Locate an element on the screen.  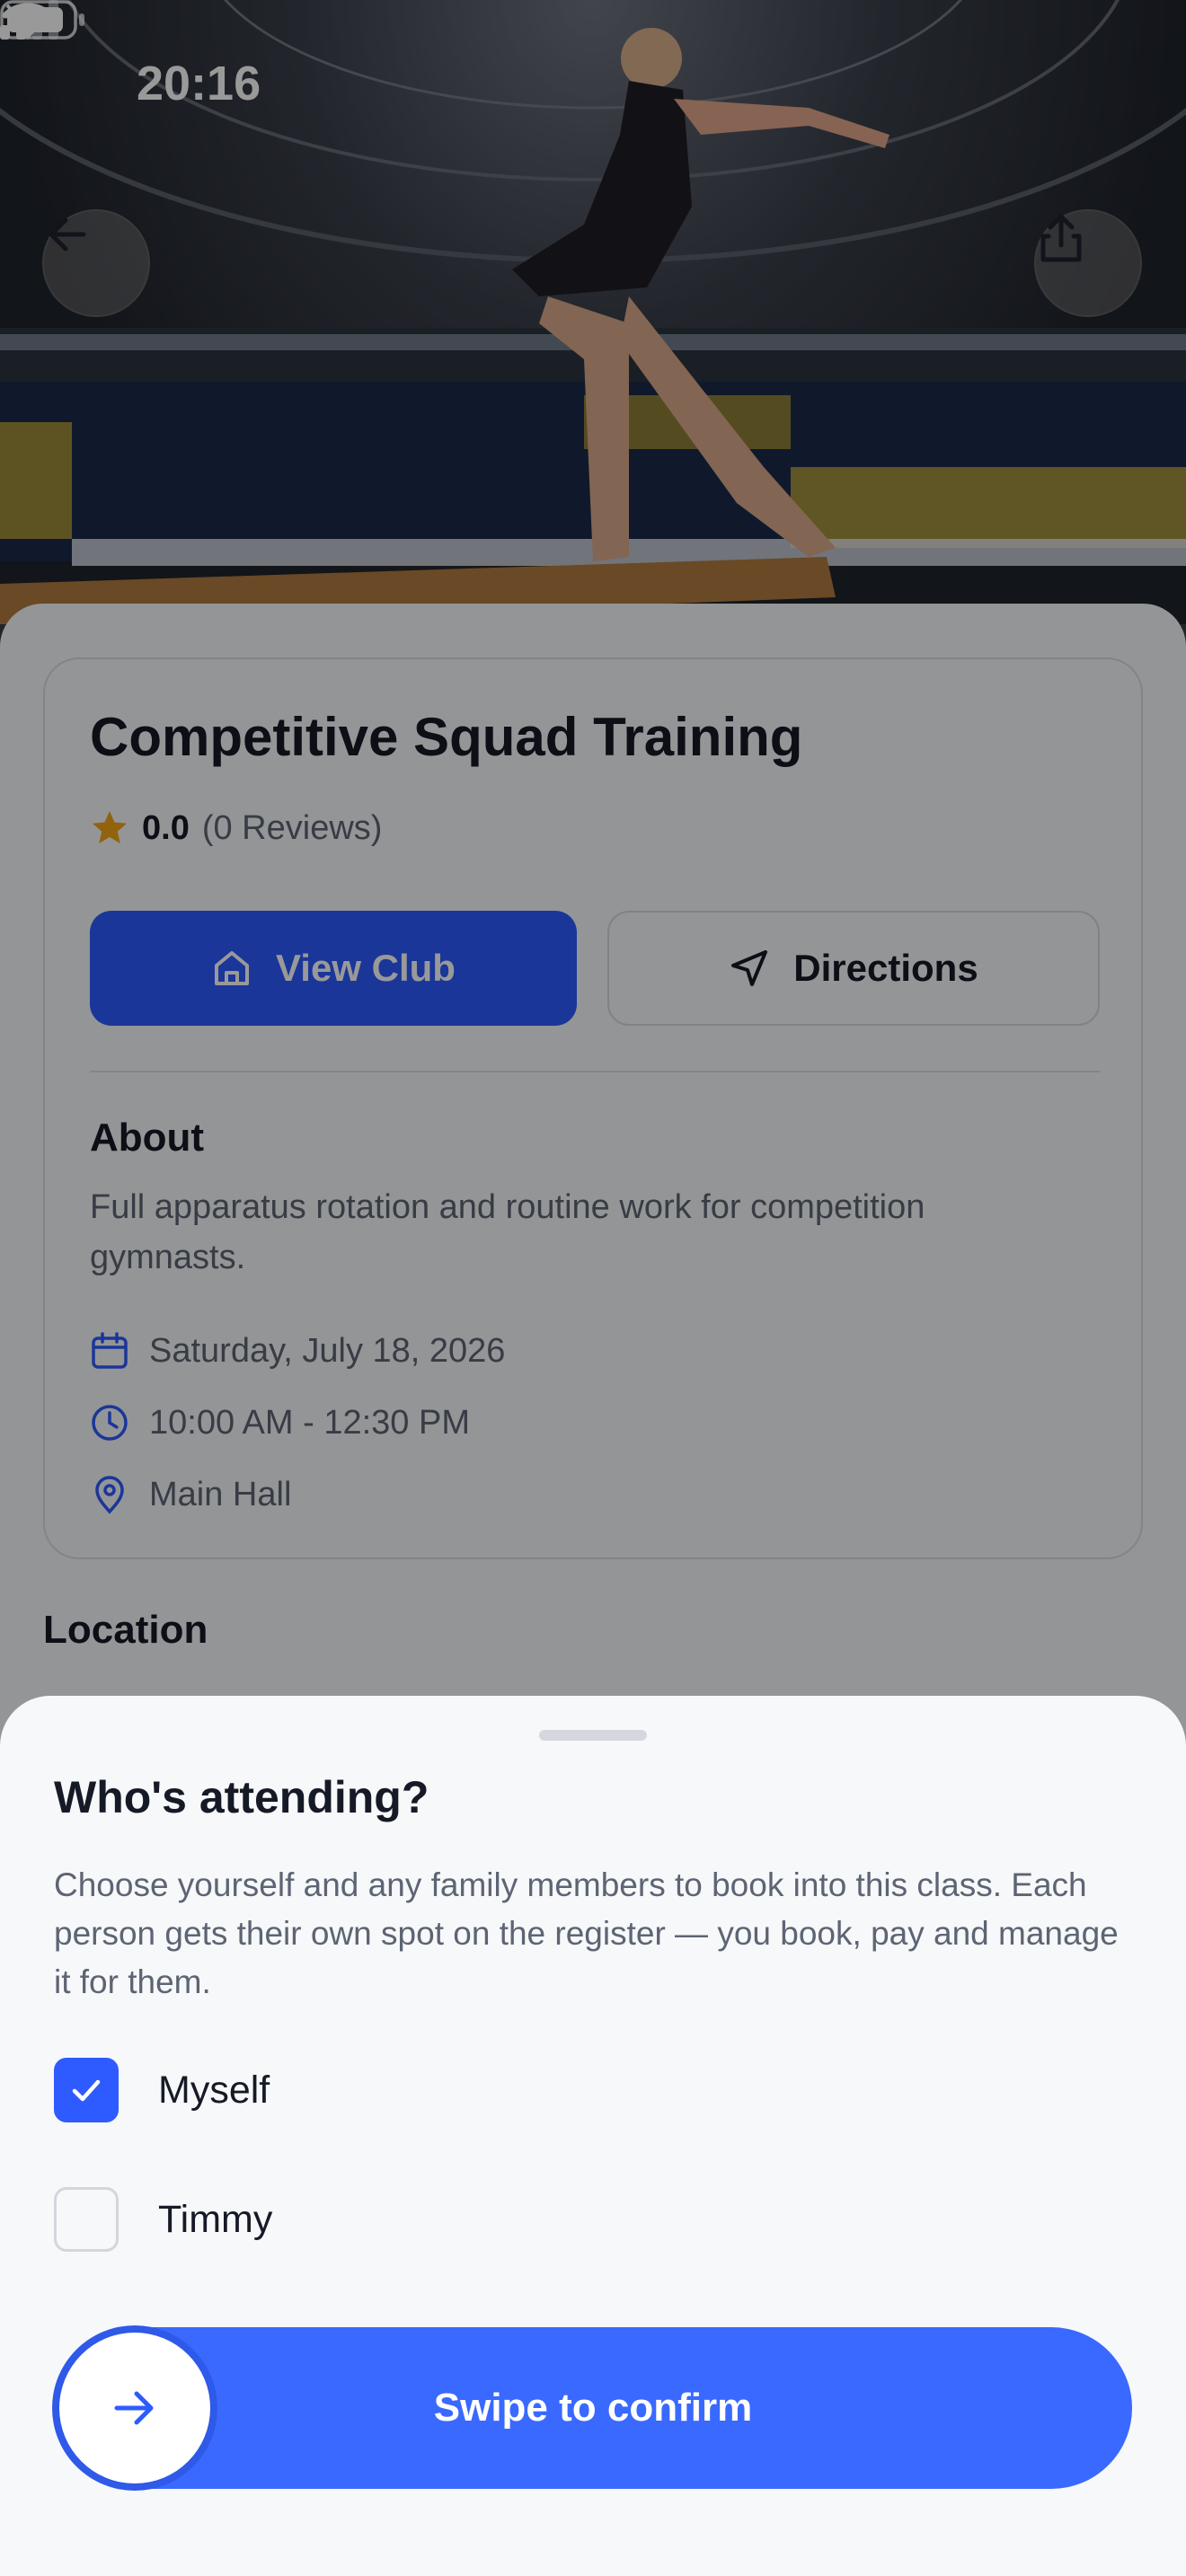
swipe-to-confirm-slider: Swipe to confirm is located at coordinates (593, 2408).